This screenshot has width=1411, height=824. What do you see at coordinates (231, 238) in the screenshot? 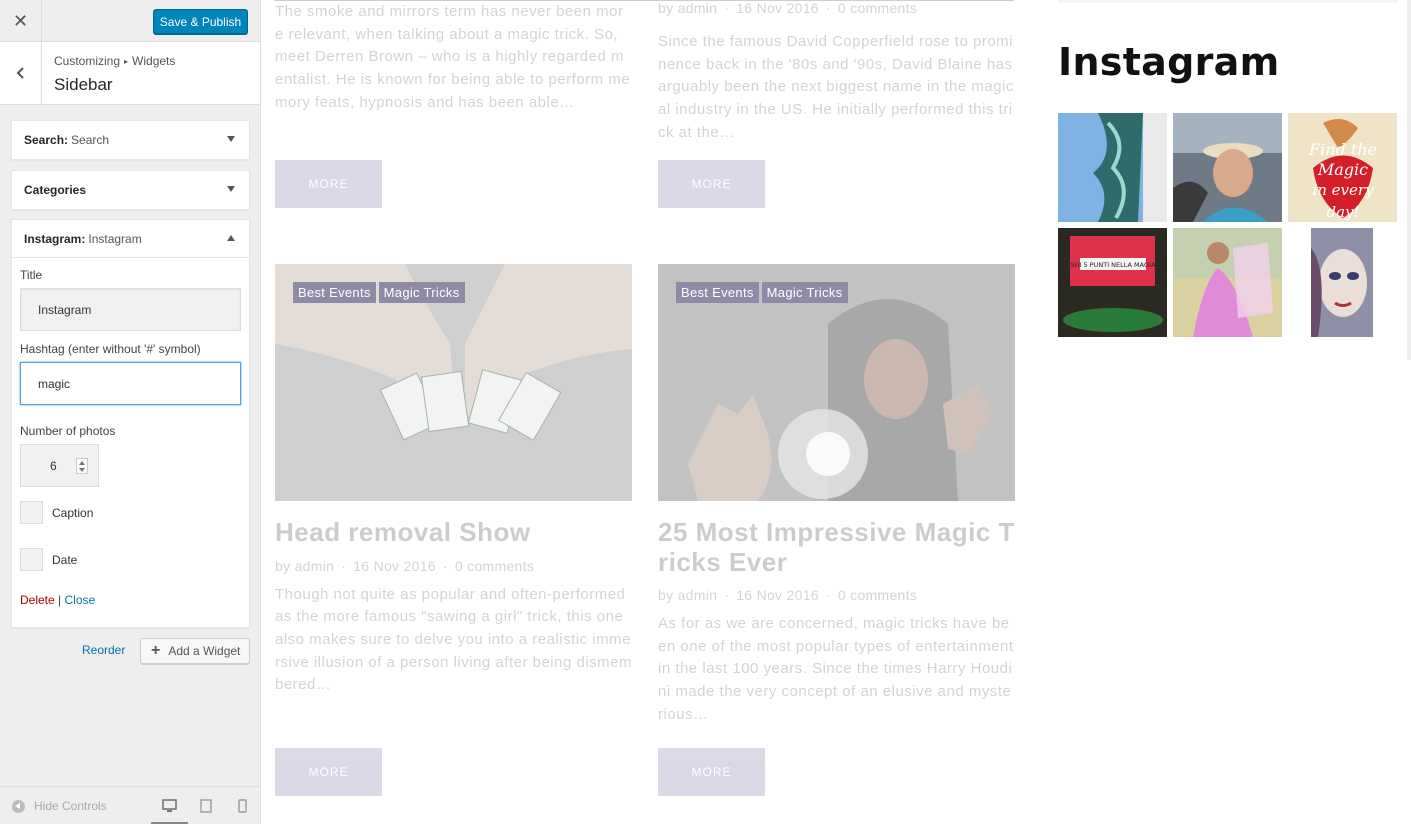
I see `caret-up-icon` at bounding box center [231, 238].